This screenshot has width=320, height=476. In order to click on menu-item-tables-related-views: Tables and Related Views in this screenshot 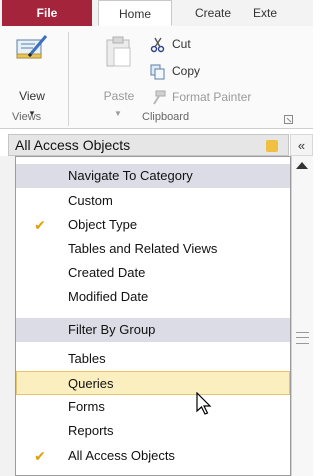, I will do `click(153, 249)`.